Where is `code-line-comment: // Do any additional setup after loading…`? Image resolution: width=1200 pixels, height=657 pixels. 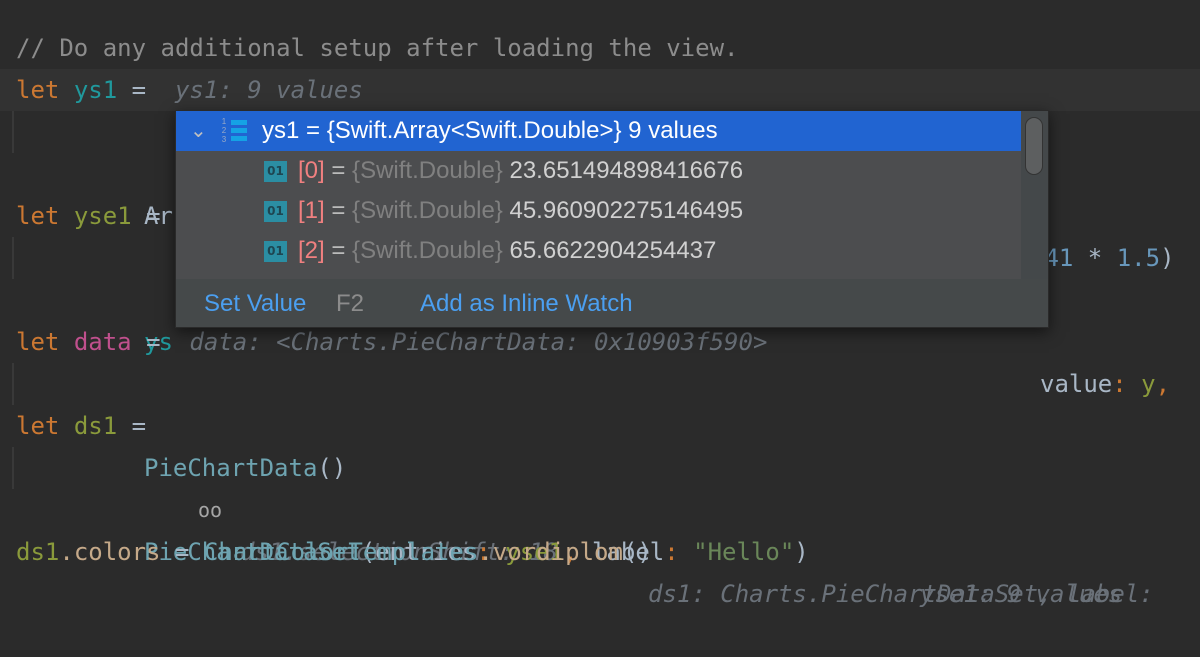
code-line-comment: // Do any additional setup after loading… is located at coordinates (600, 48).